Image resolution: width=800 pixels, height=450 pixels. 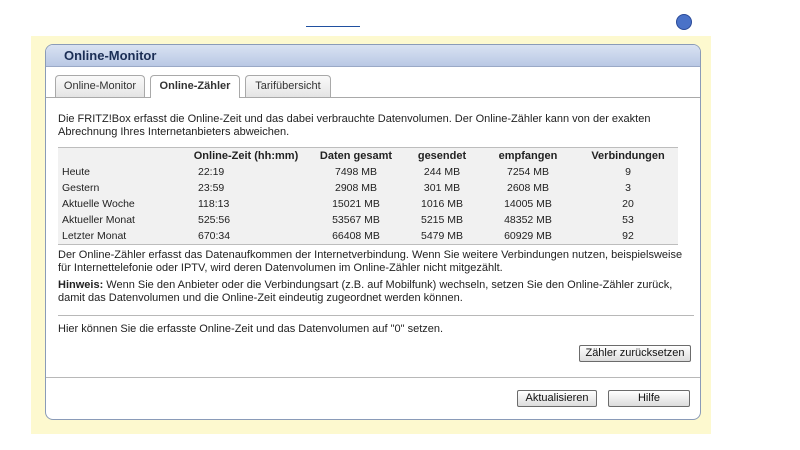 I want to click on connections-cell: 20, so click(x=628, y=204).